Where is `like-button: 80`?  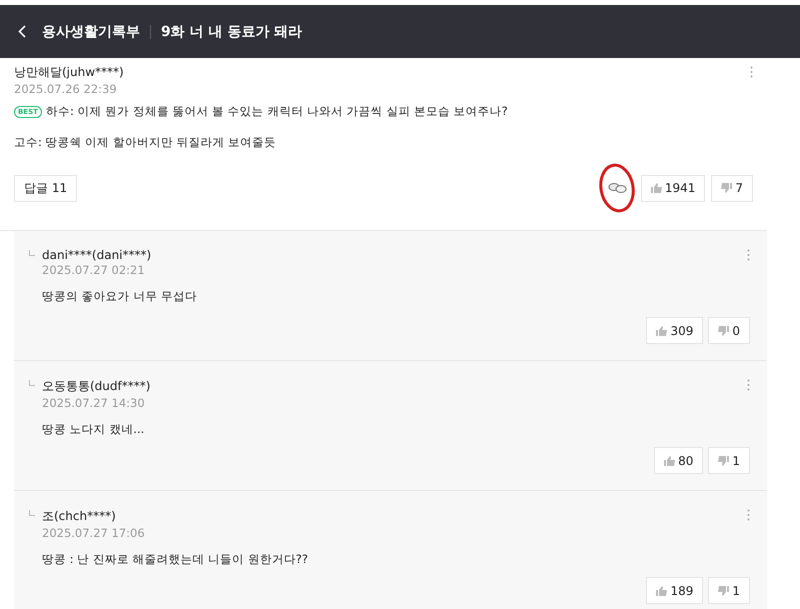 like-button: 80 is located at coordinates (679, 460).